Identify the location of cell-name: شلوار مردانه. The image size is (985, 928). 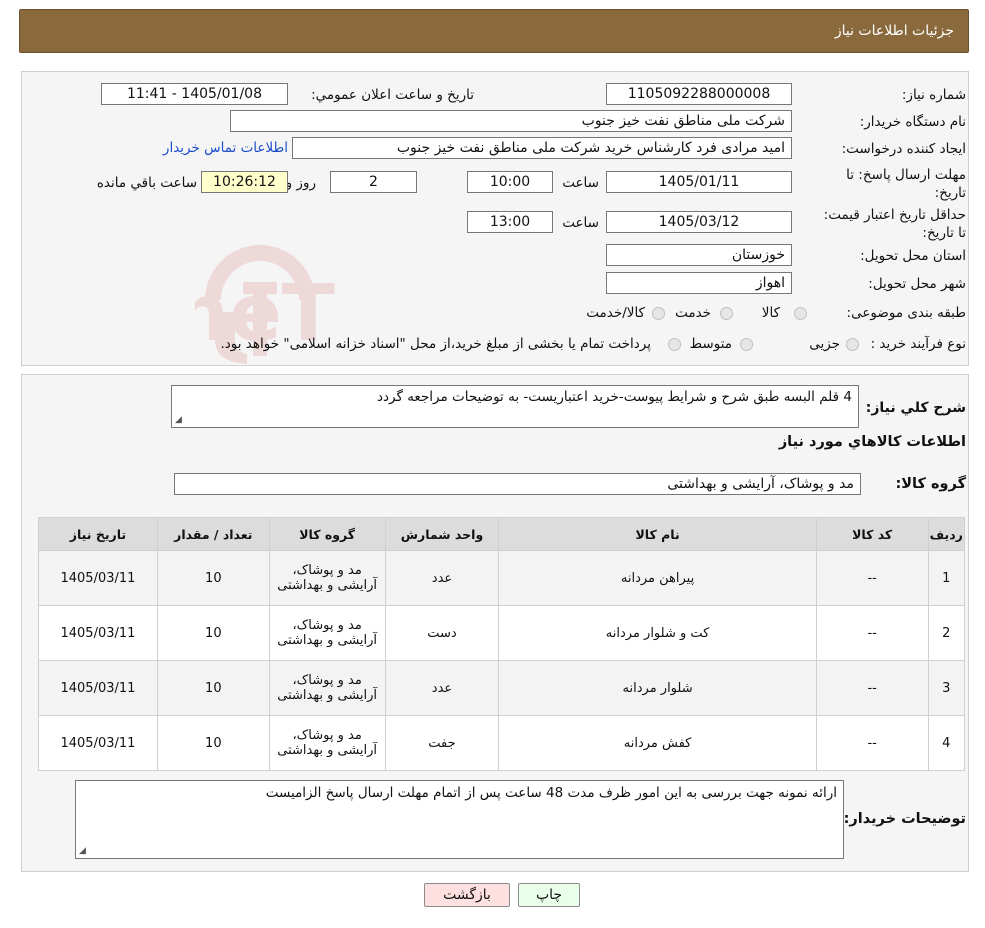
(657, 688).